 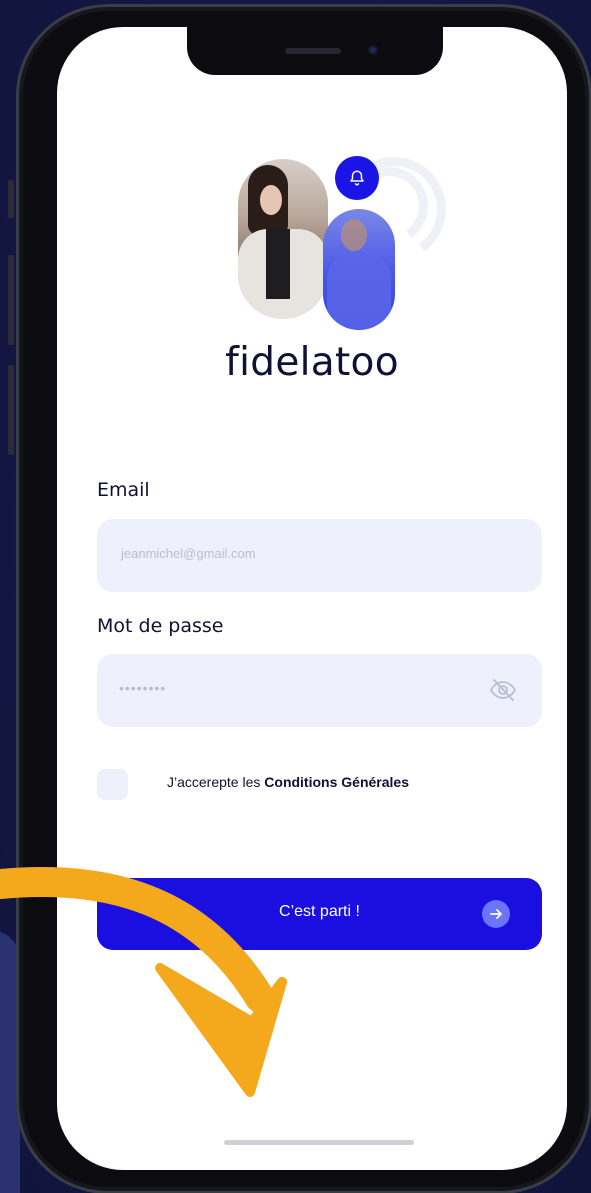 I want to click on submit-button-label: C’est parti !, so click(x=319, y=911).